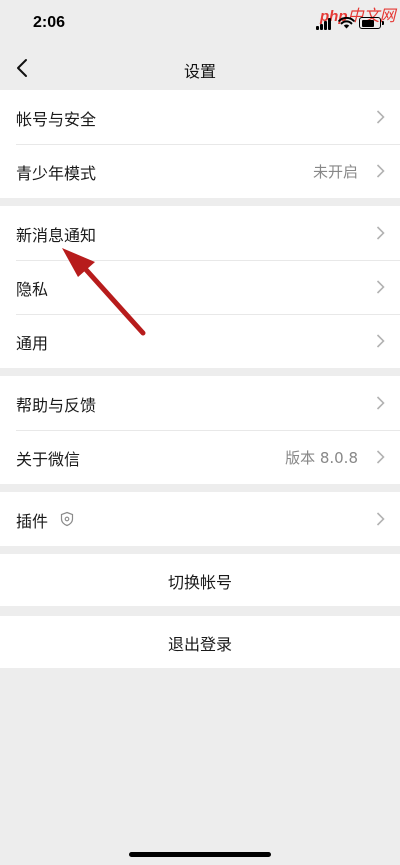 The width and height of the screenshot is (400, 865). What do you see at coordinates (67, 519) in the screenshot?
I see `shield-icon` at bounding box center [67, 519].